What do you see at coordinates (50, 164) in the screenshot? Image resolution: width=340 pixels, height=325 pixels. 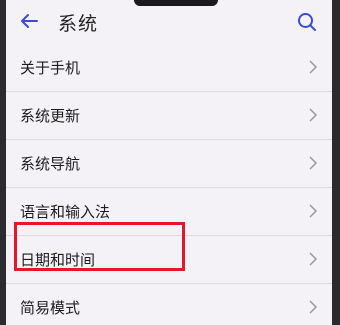 I see `menu-item-label: 系统导航` at bounding box center [50, 164].